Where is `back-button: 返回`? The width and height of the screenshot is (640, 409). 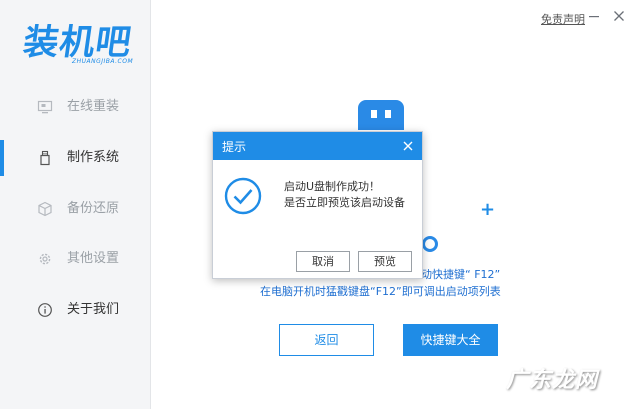
back-button: 返回 is located at coordinates (326, 340).